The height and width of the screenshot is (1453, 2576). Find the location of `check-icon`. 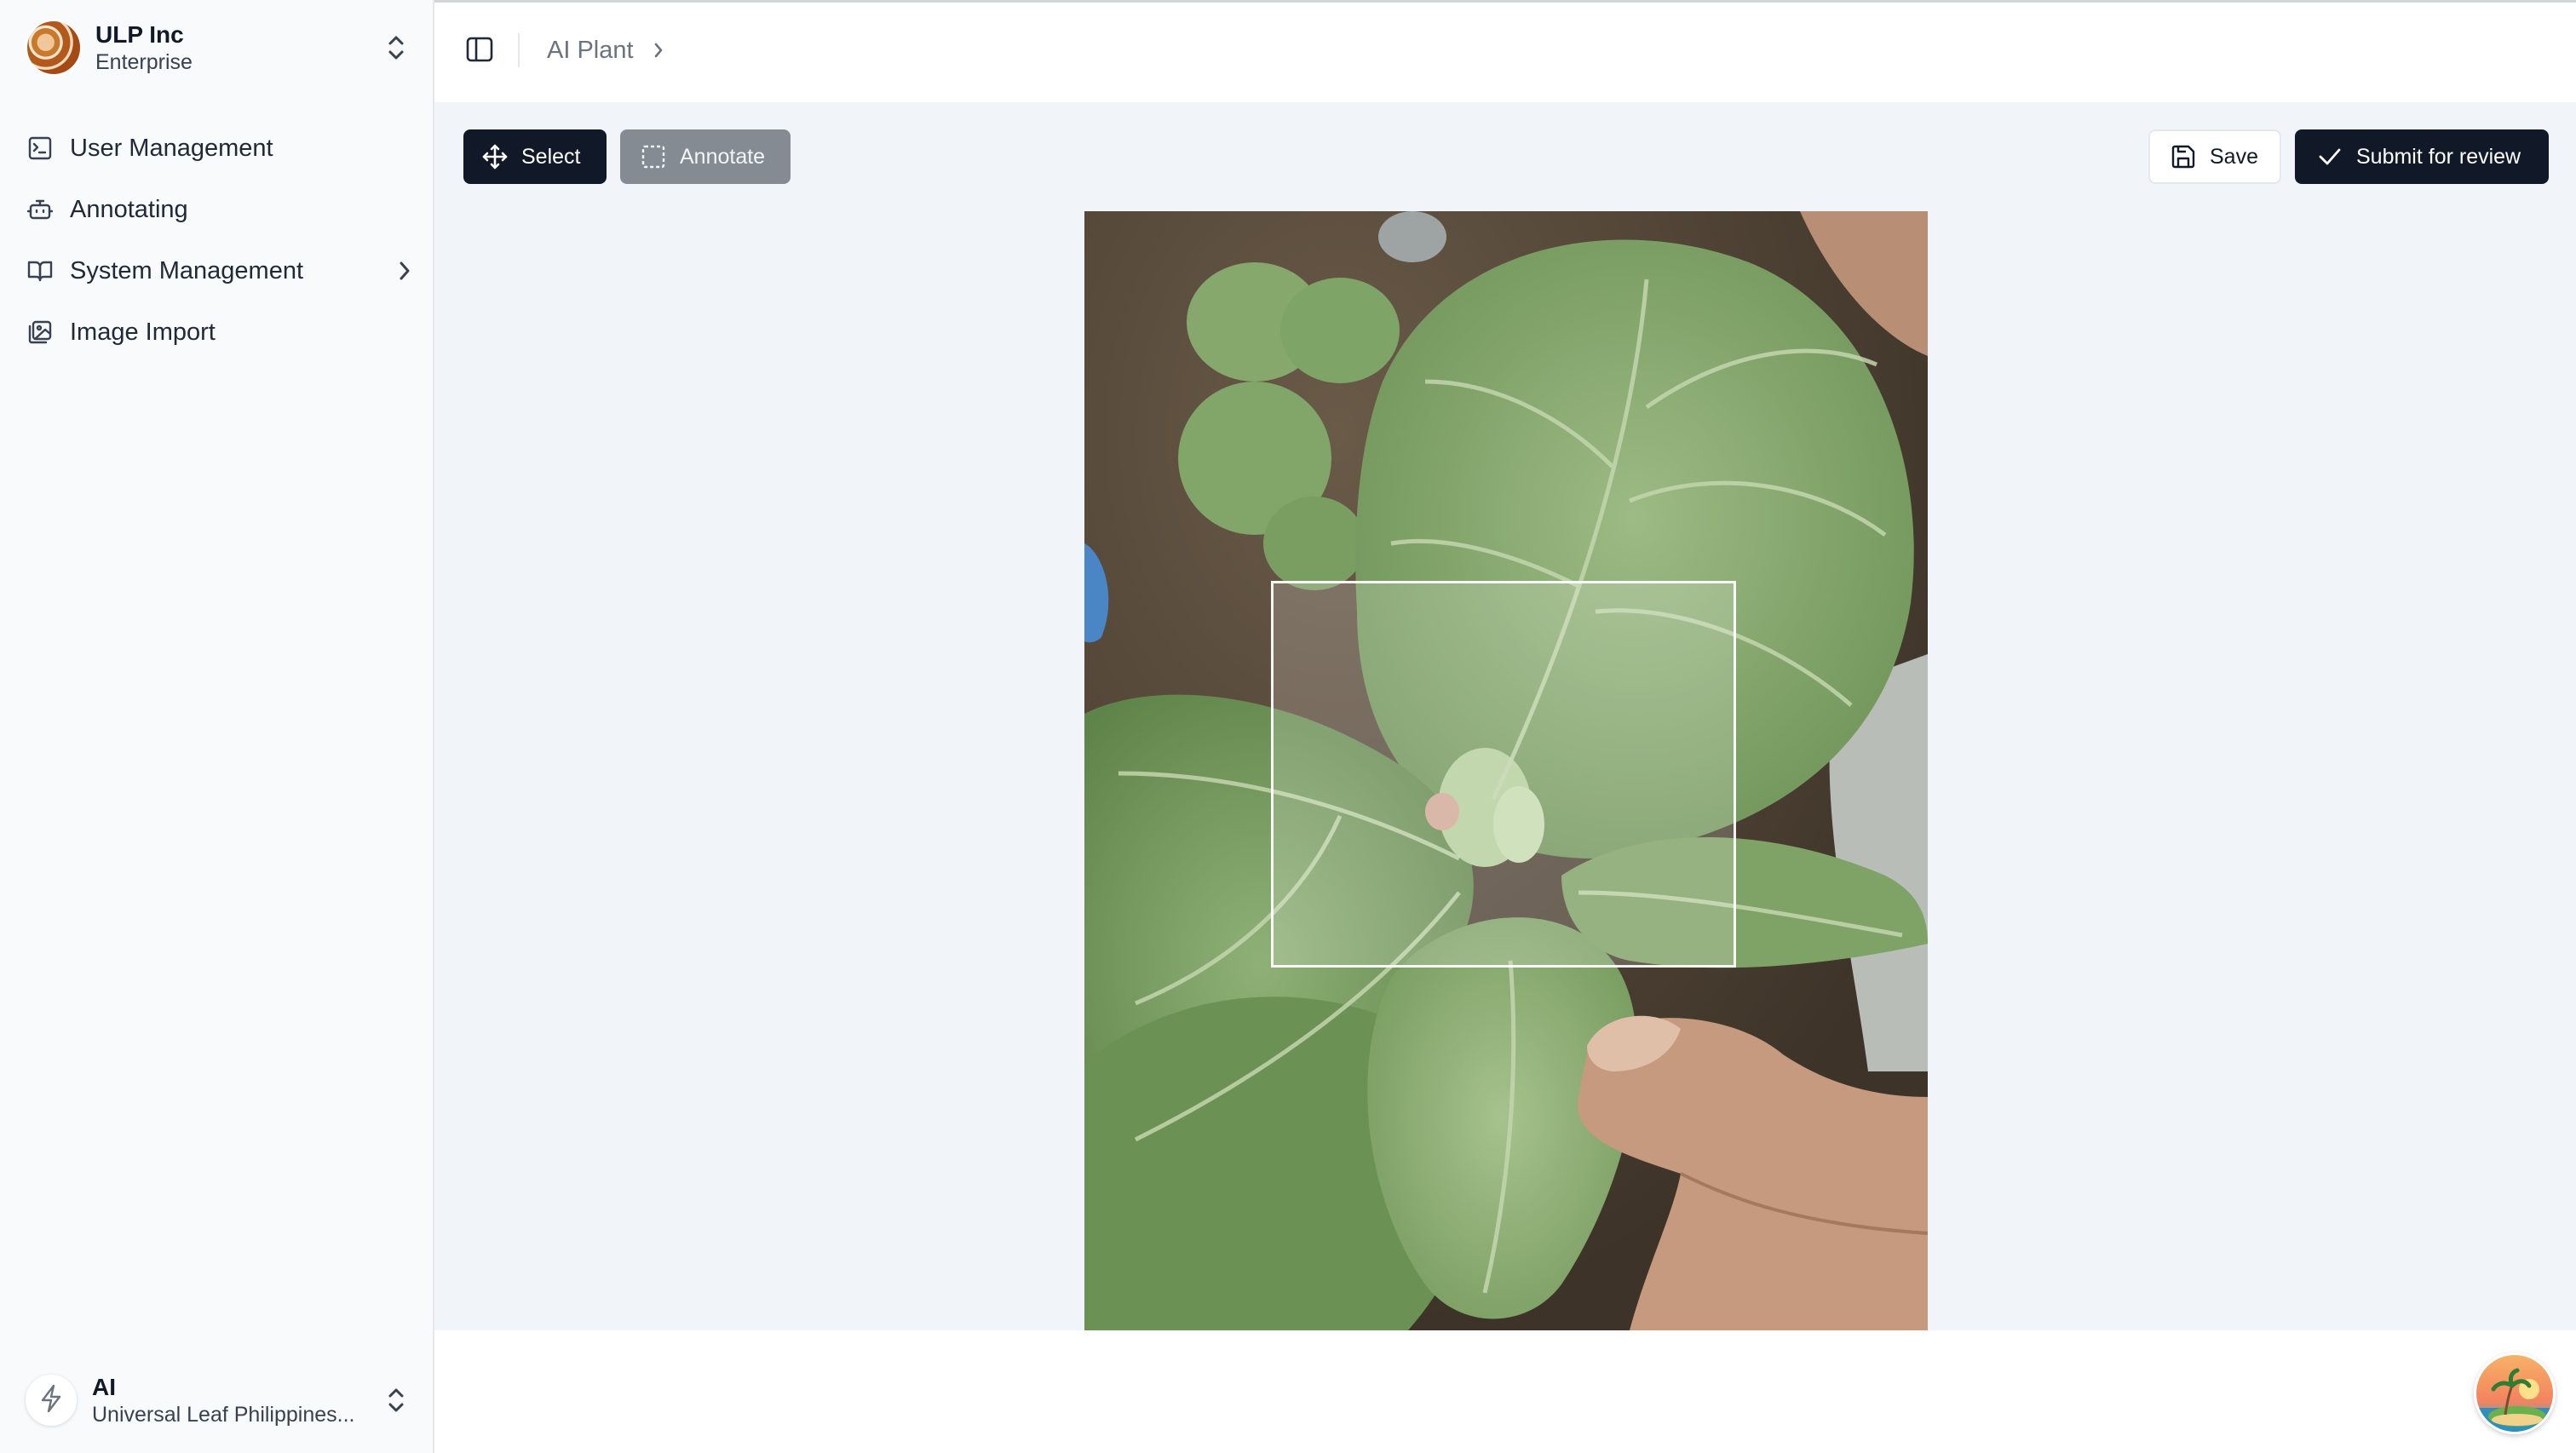

check-icon is located at coordinates (2330, 156).